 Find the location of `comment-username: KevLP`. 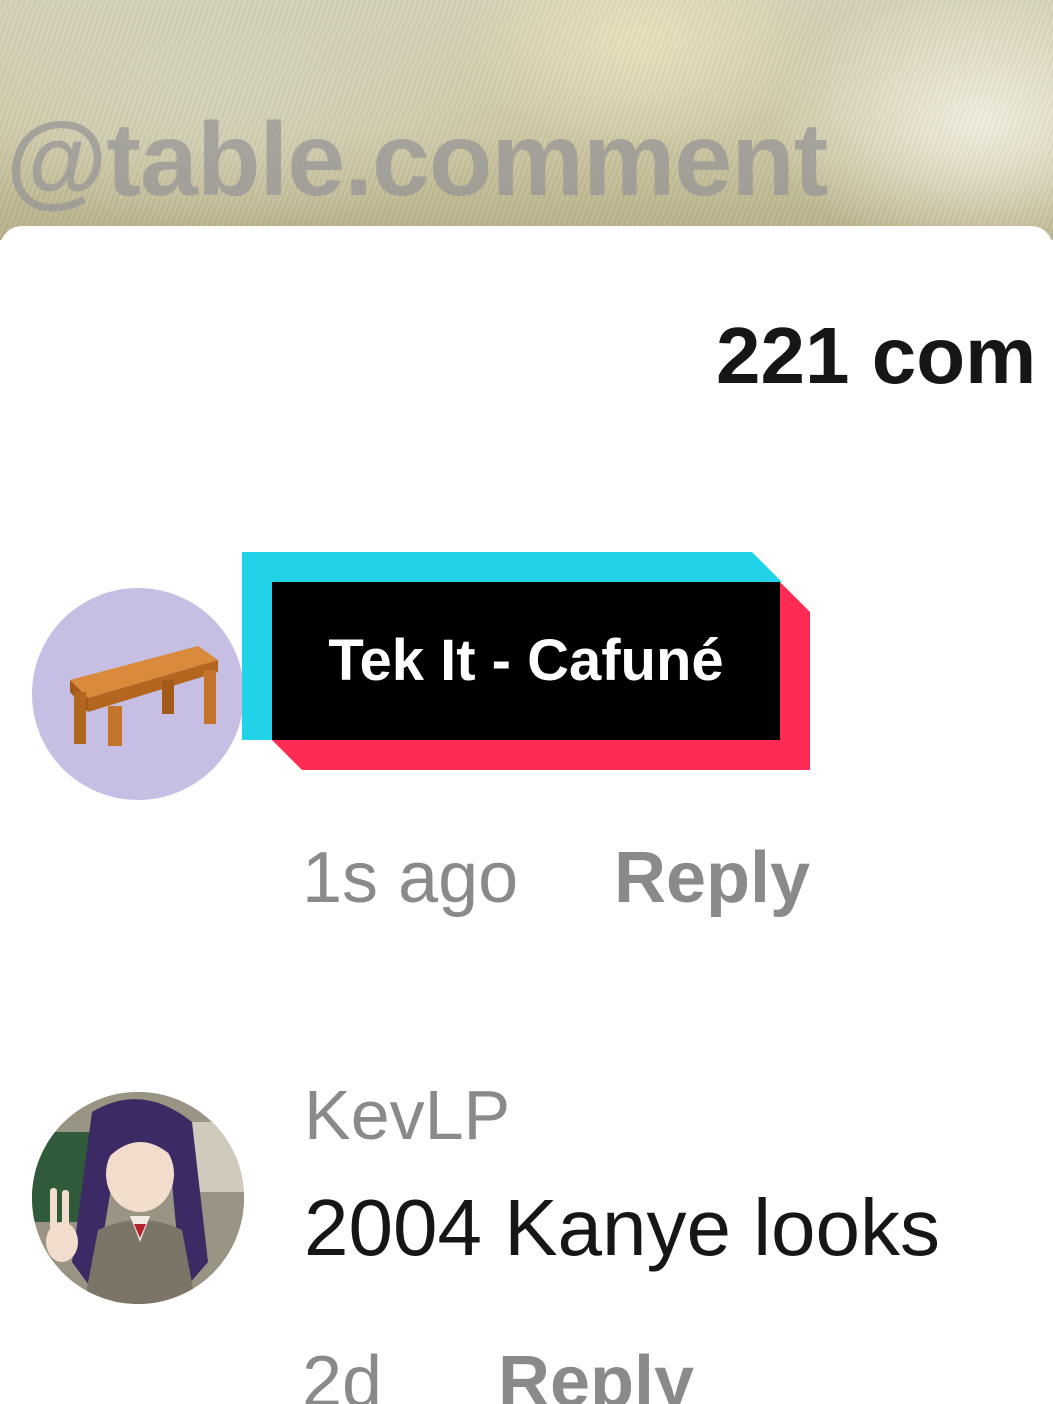

comment-username: KevLP is located at coordinates (407, 1115).